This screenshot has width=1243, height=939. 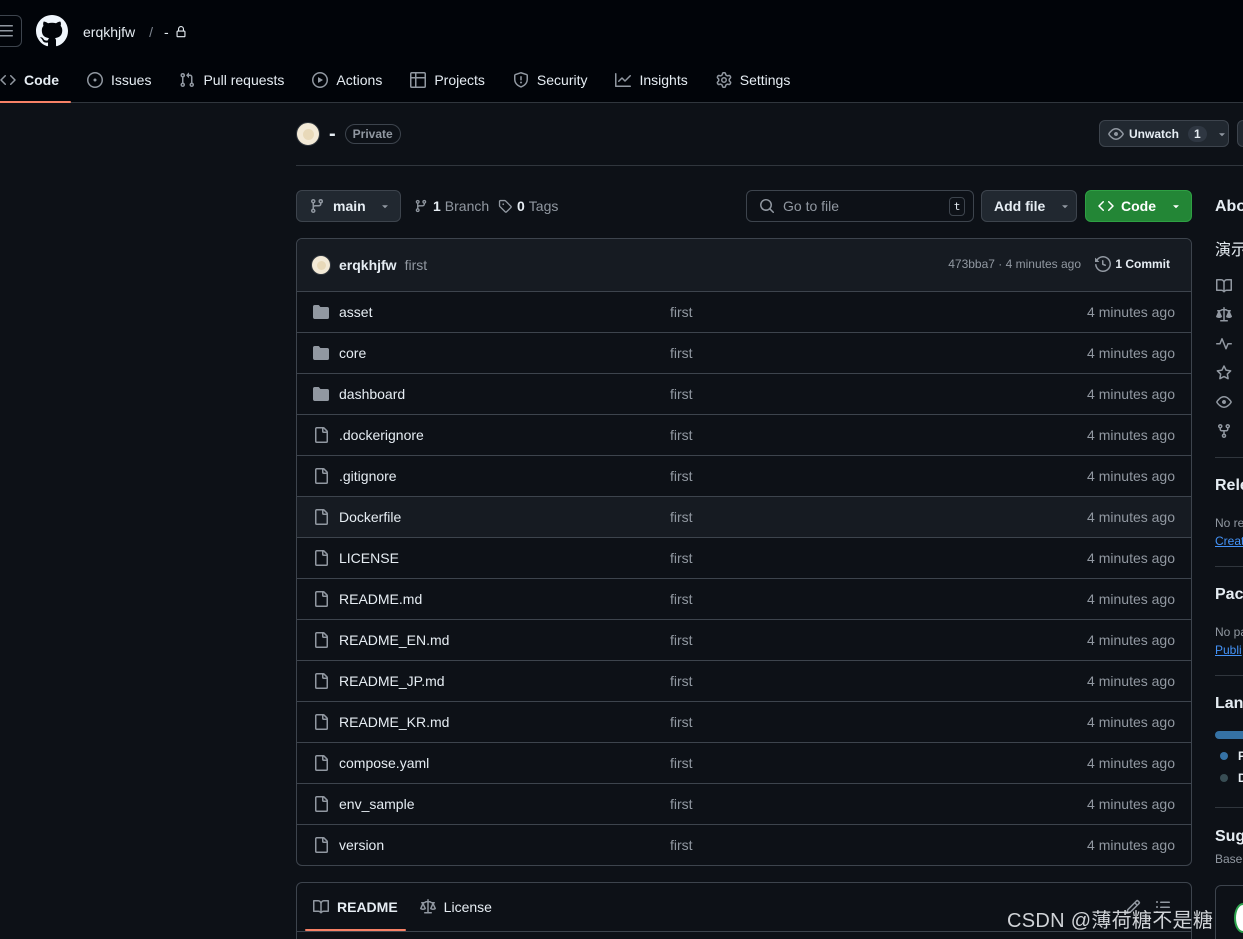 I want to click on table-row: core first 4 minutes ago, so click(x=744, y=353).